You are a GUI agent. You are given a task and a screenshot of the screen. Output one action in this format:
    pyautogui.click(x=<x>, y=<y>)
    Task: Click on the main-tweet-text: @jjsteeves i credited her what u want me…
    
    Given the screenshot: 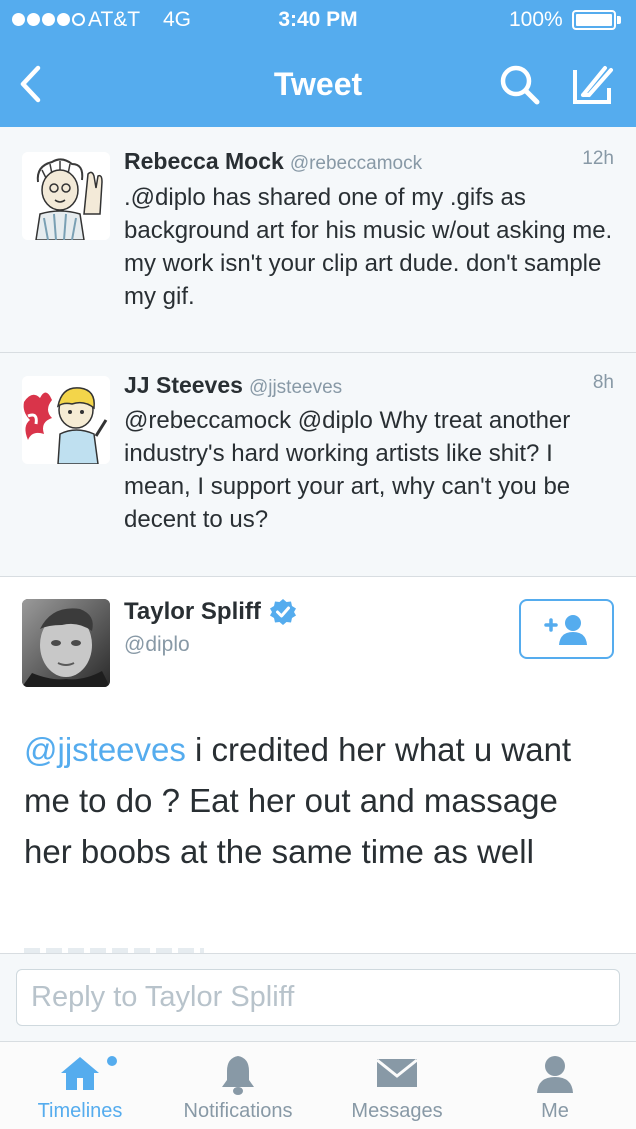 What is the action you would take?
    pyautogui.click(x=319, y=800)
    